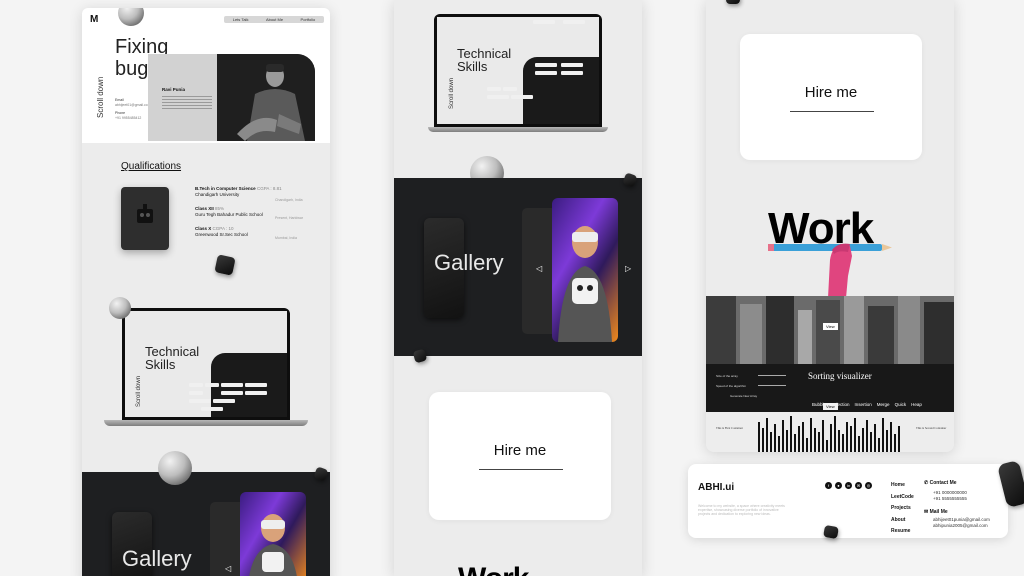 The height and width of the screenshot is (576, 1024). I want to click on footer-brand: ABHI.ui, so click(716, 487).